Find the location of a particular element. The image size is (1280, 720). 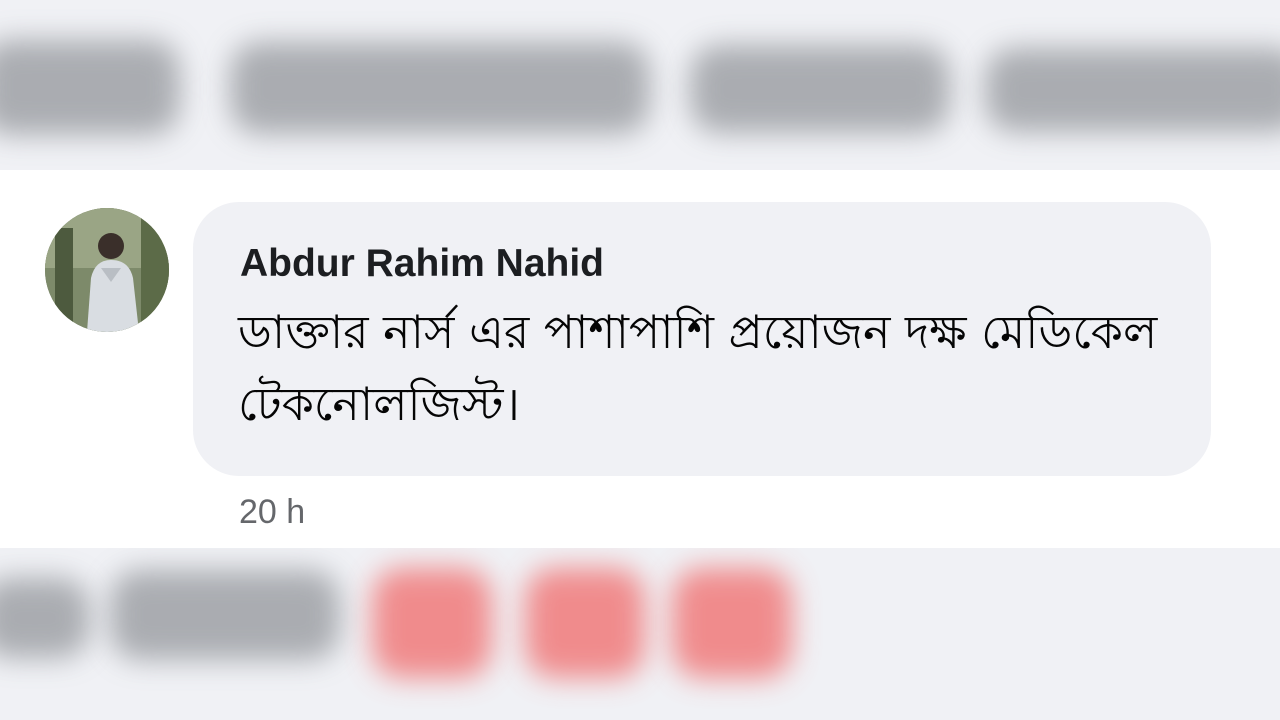

author-avatar is located at coordinates (107, 270).